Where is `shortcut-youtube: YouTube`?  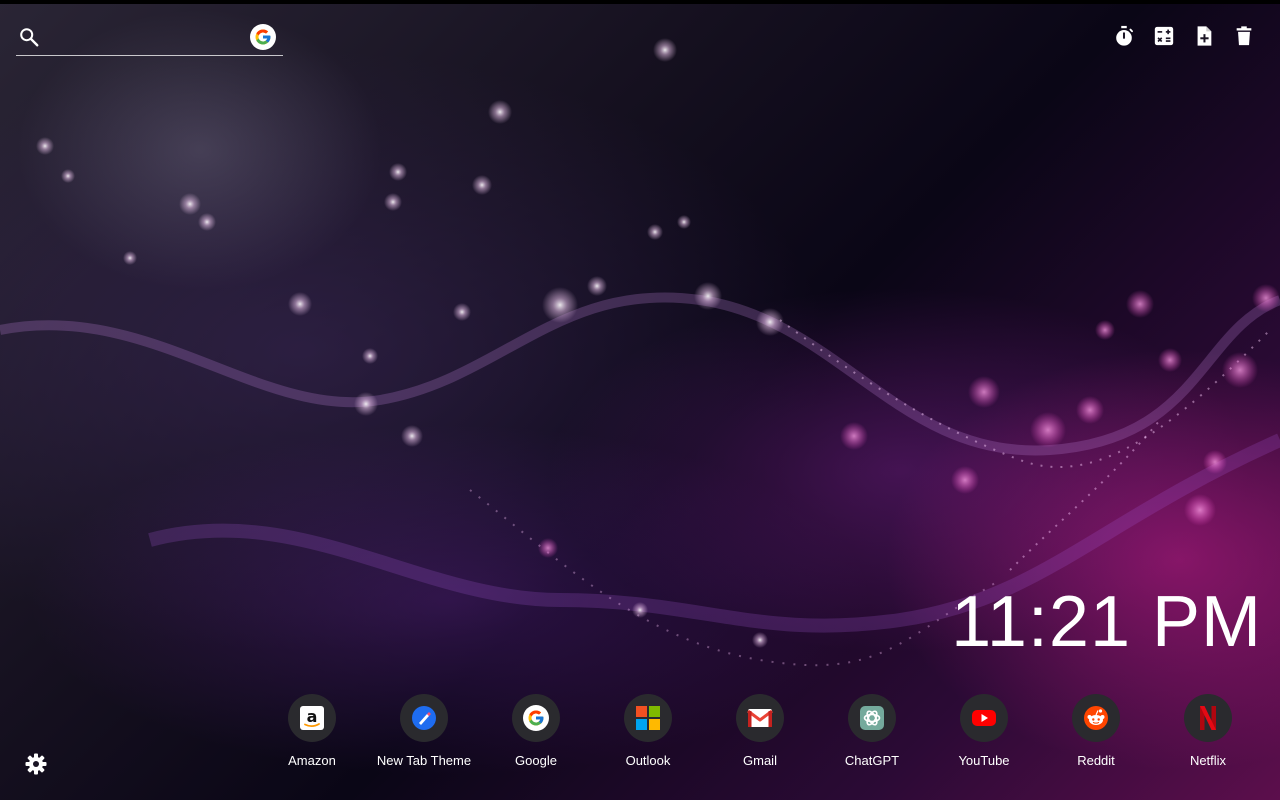
shortcut-youtube: YouTube is located at coordinates (984, 731).